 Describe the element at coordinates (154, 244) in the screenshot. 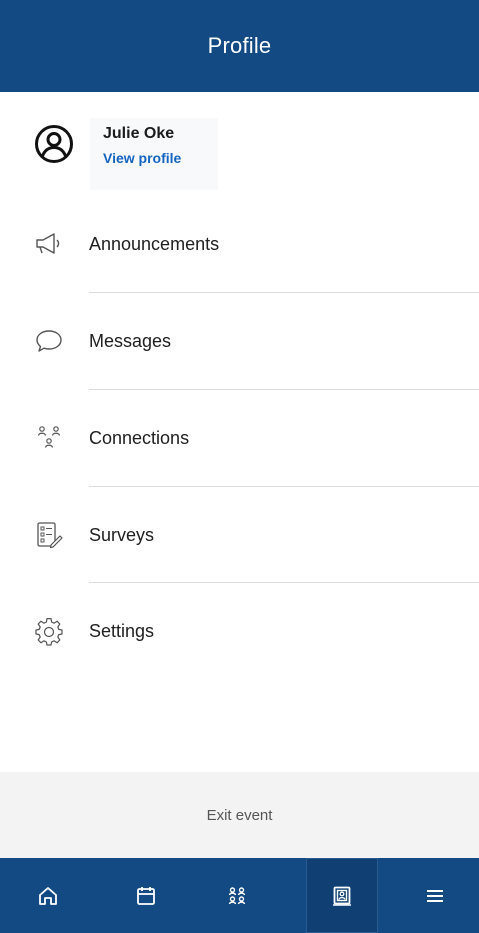

I see `menu-item-label: Announcements` at that location.